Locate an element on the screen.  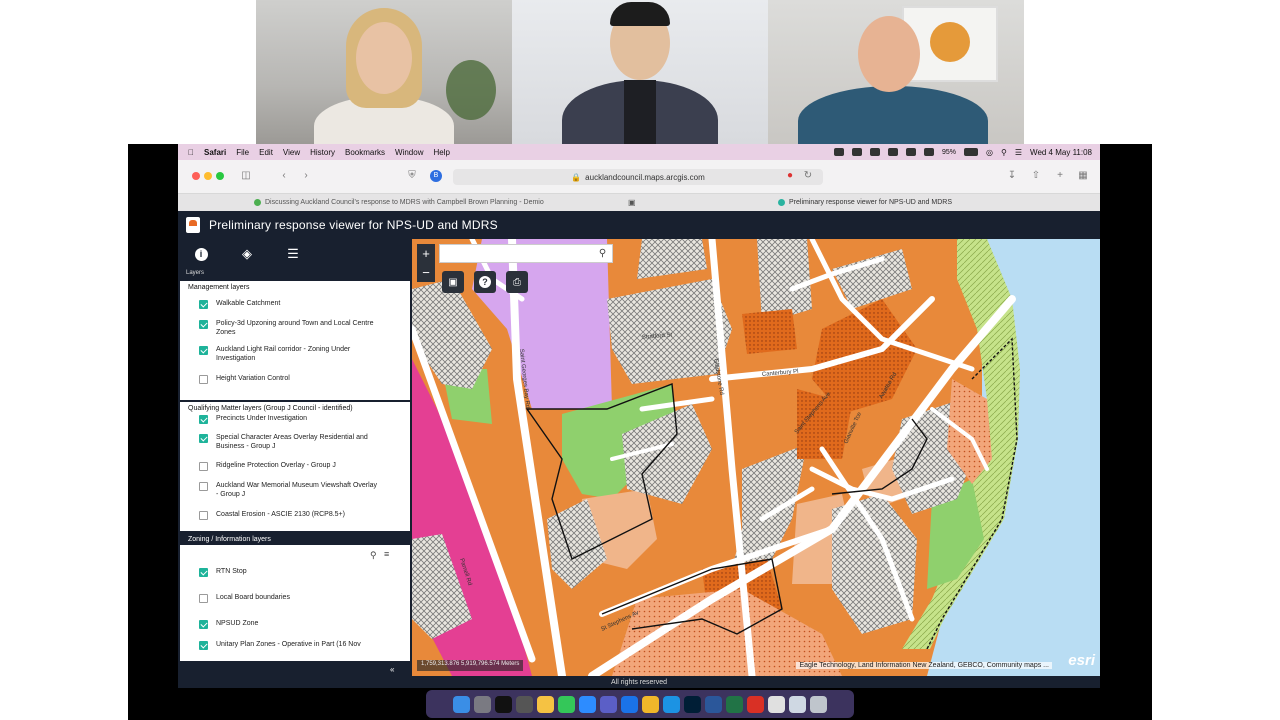
trash-icon is located at coordinates (818, 704).